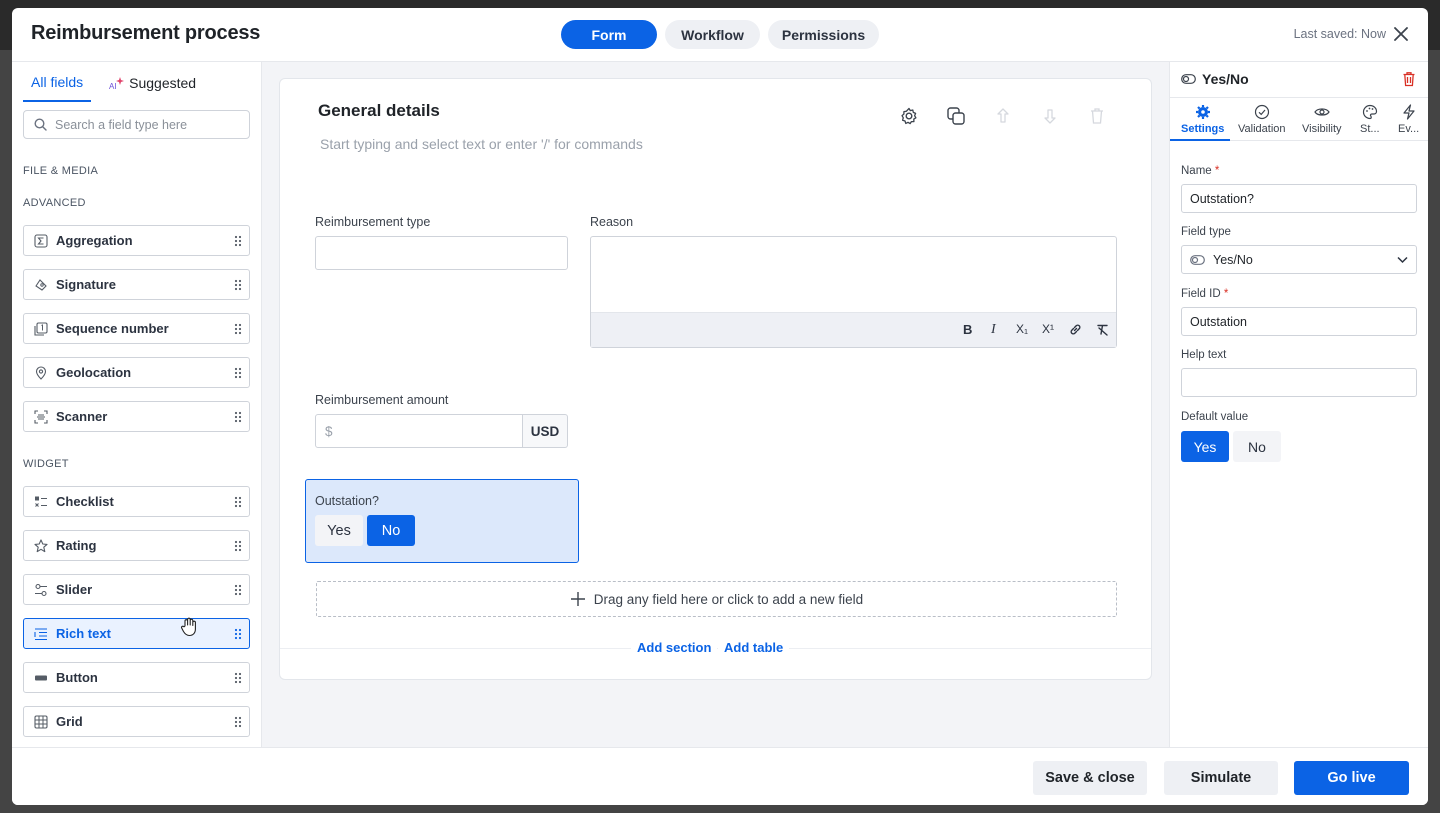 This screenshot has height=813, width=1440. Describe the element at coordinates (1261, 112) in the screenshot. I see `check-circle-icon` at that location.